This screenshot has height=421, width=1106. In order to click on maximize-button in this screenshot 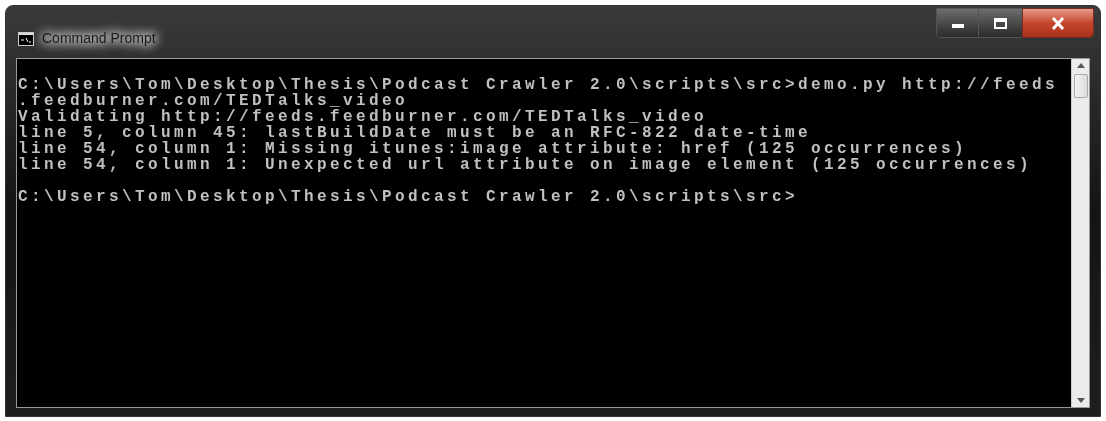, I will do `click(1000, 23)`.